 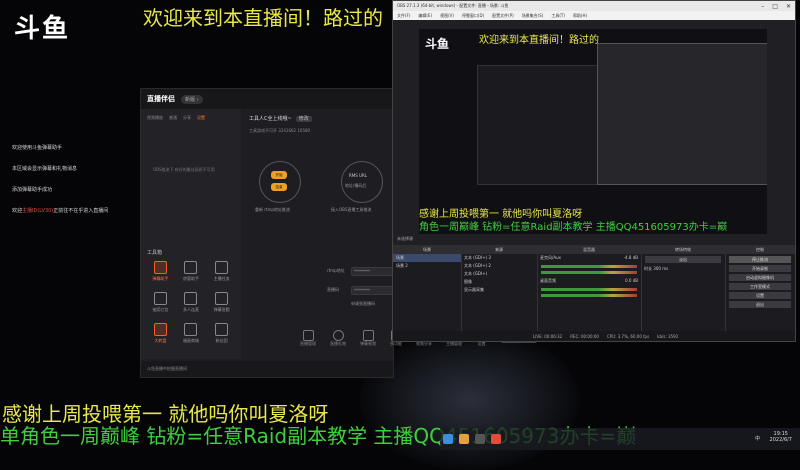 I want to click on tab-normal: 普通, so click(x=173, y=118).